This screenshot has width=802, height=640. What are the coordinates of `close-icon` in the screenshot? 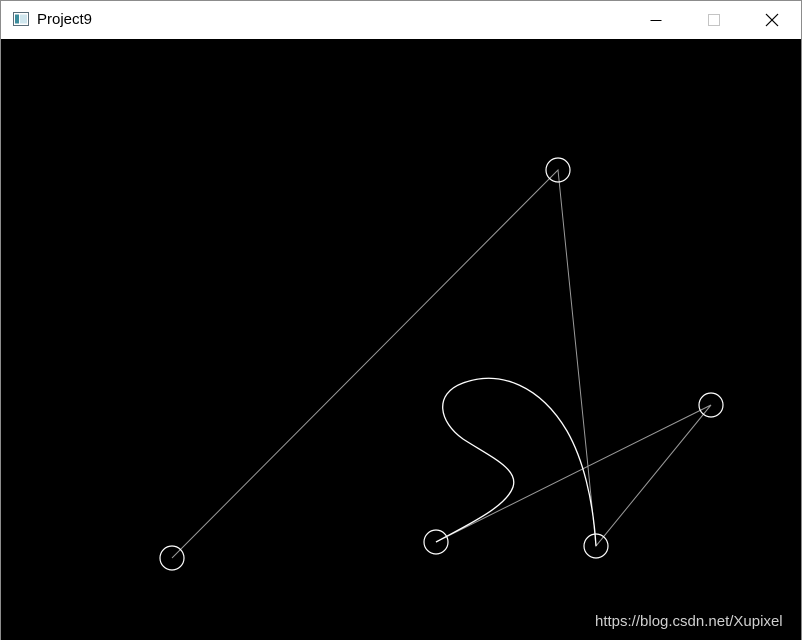 It's located at (772, 20).